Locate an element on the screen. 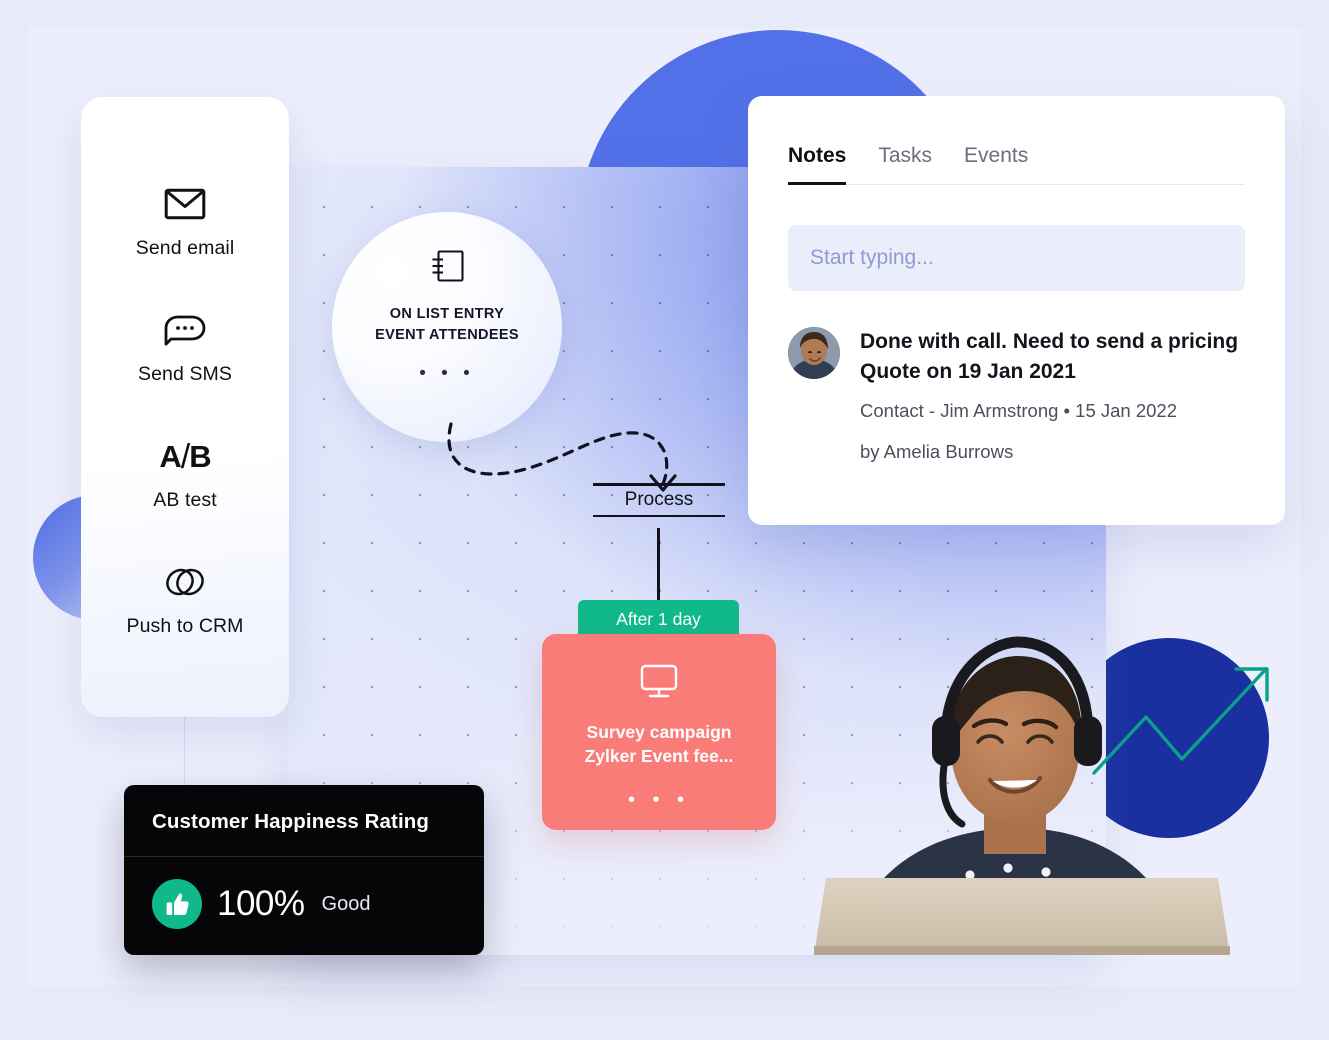  ab-letter-a: A is located at coordinates (170, 456).